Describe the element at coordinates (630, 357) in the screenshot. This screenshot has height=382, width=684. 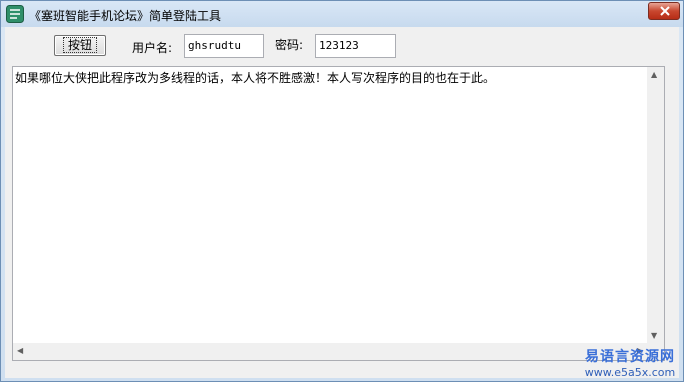
I see `watermark-title: 易语言资源网` at that location.